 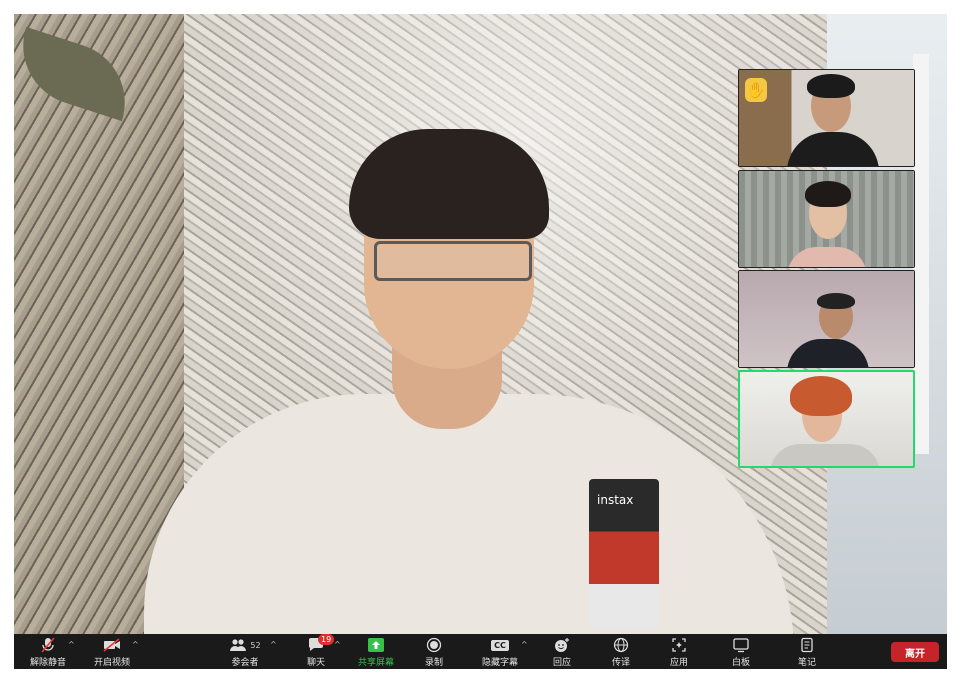 I want to click on window-frame, so click(x=921, y=254).